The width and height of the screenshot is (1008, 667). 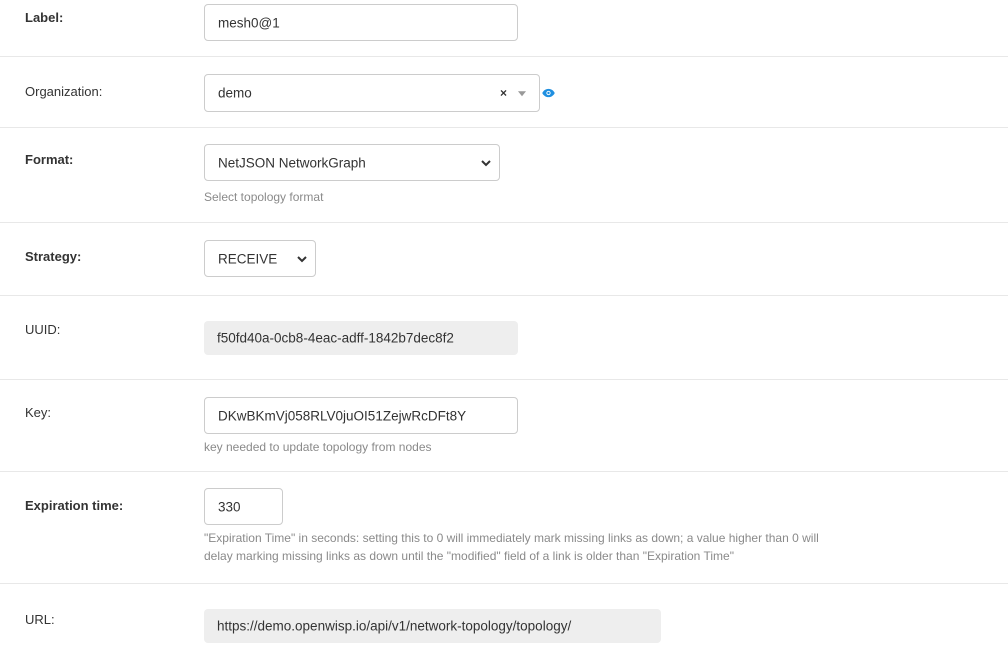 What do you see at coordinates (243, 506) in the screenshot?
I see `expiration-input: 330` at bounding box center [243, 506].